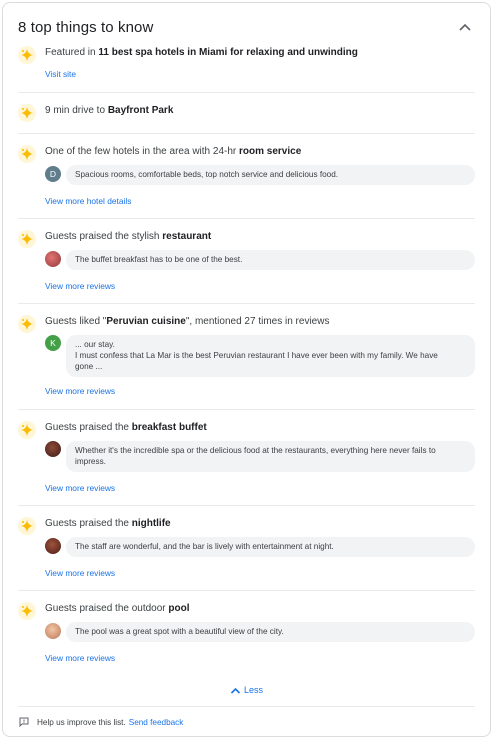  I want to click on headline-bold: Bayfront Park, so click(140, 110).